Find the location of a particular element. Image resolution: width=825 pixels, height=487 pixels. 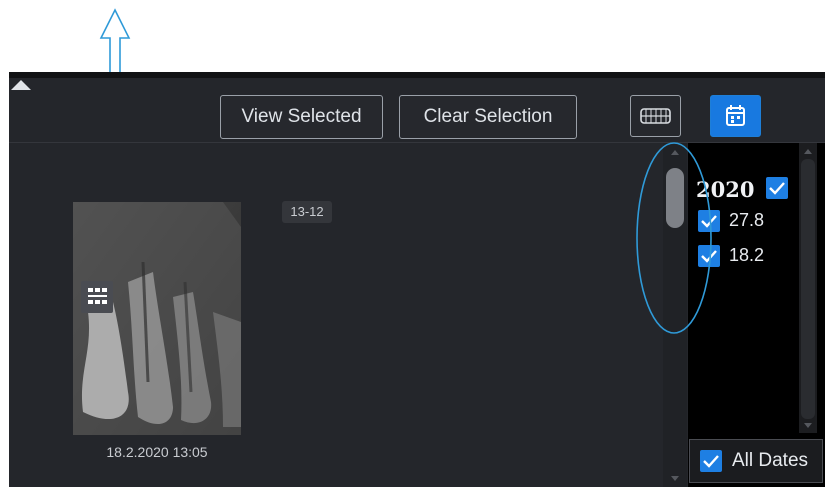

all-dates-toggle: All Dates is located at coordinates (756, 461).